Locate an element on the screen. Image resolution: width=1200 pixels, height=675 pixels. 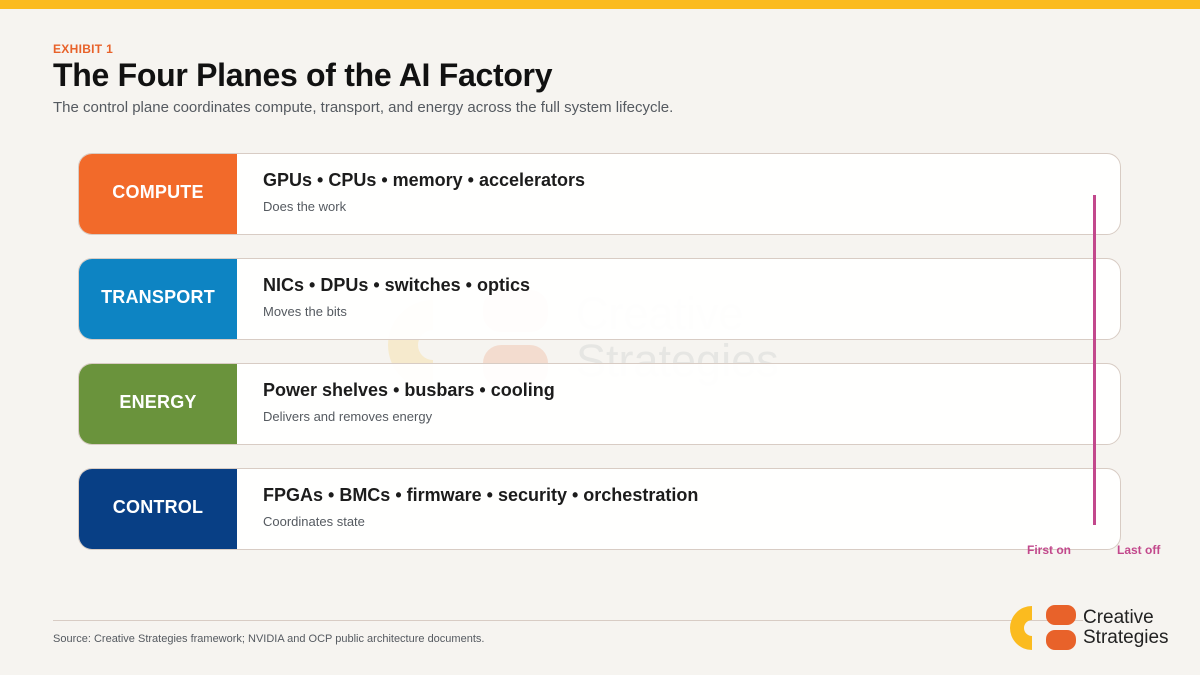
plane-description-compute: Does the work is located at coordinates (305, 206).